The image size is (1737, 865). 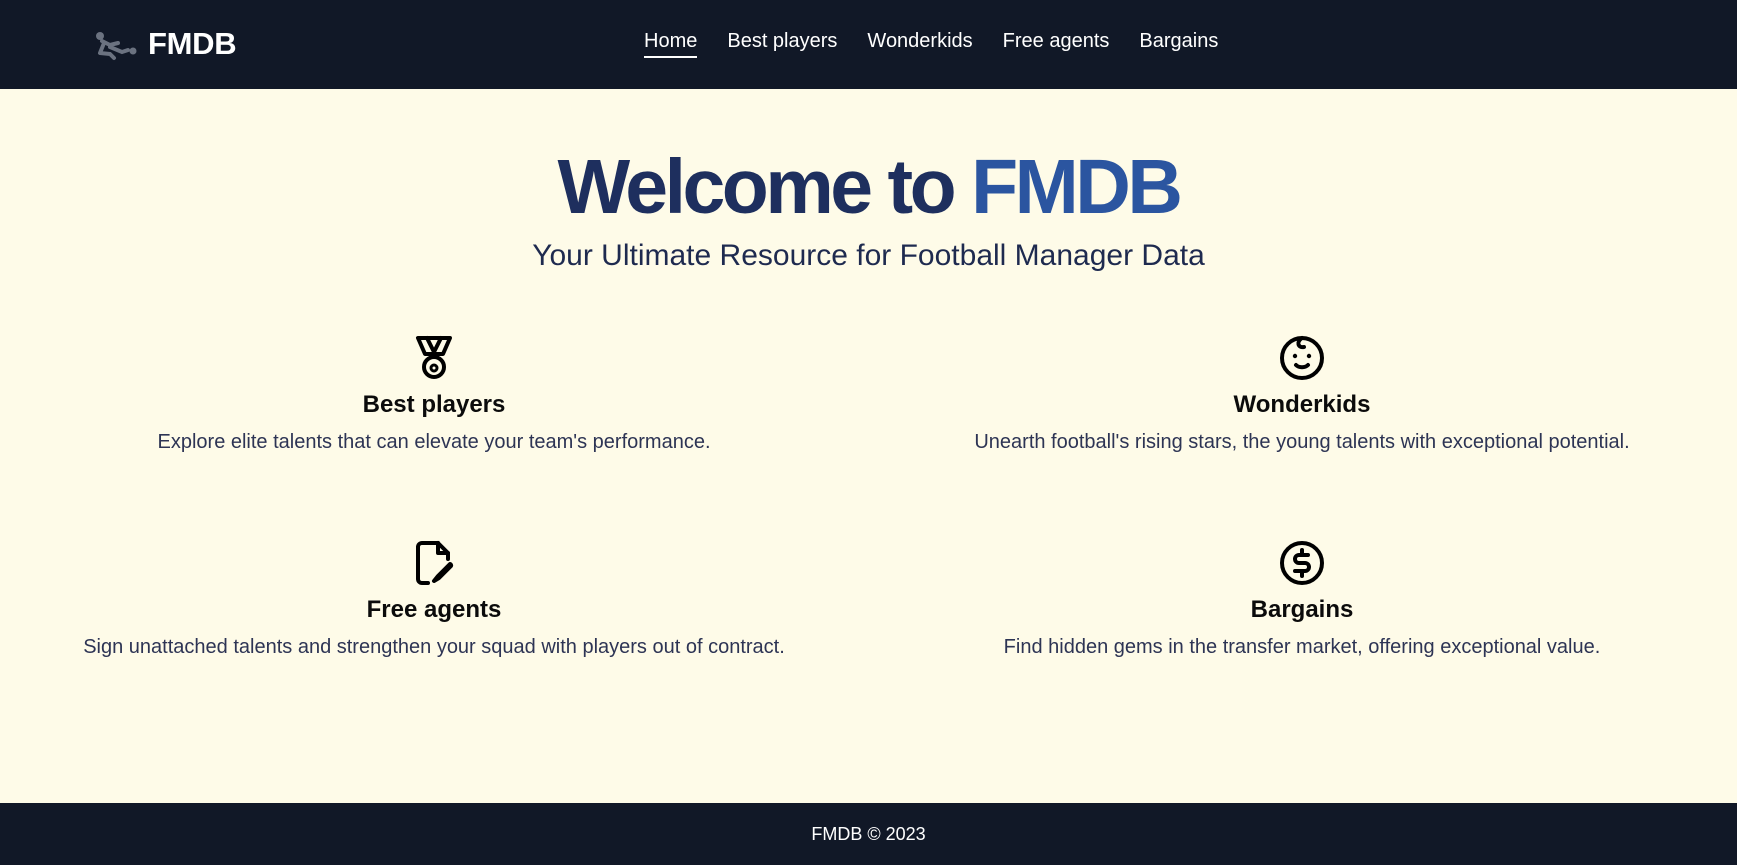 I want to click on hero-title-prefix: Welcome to, so click(x=756, y=187).